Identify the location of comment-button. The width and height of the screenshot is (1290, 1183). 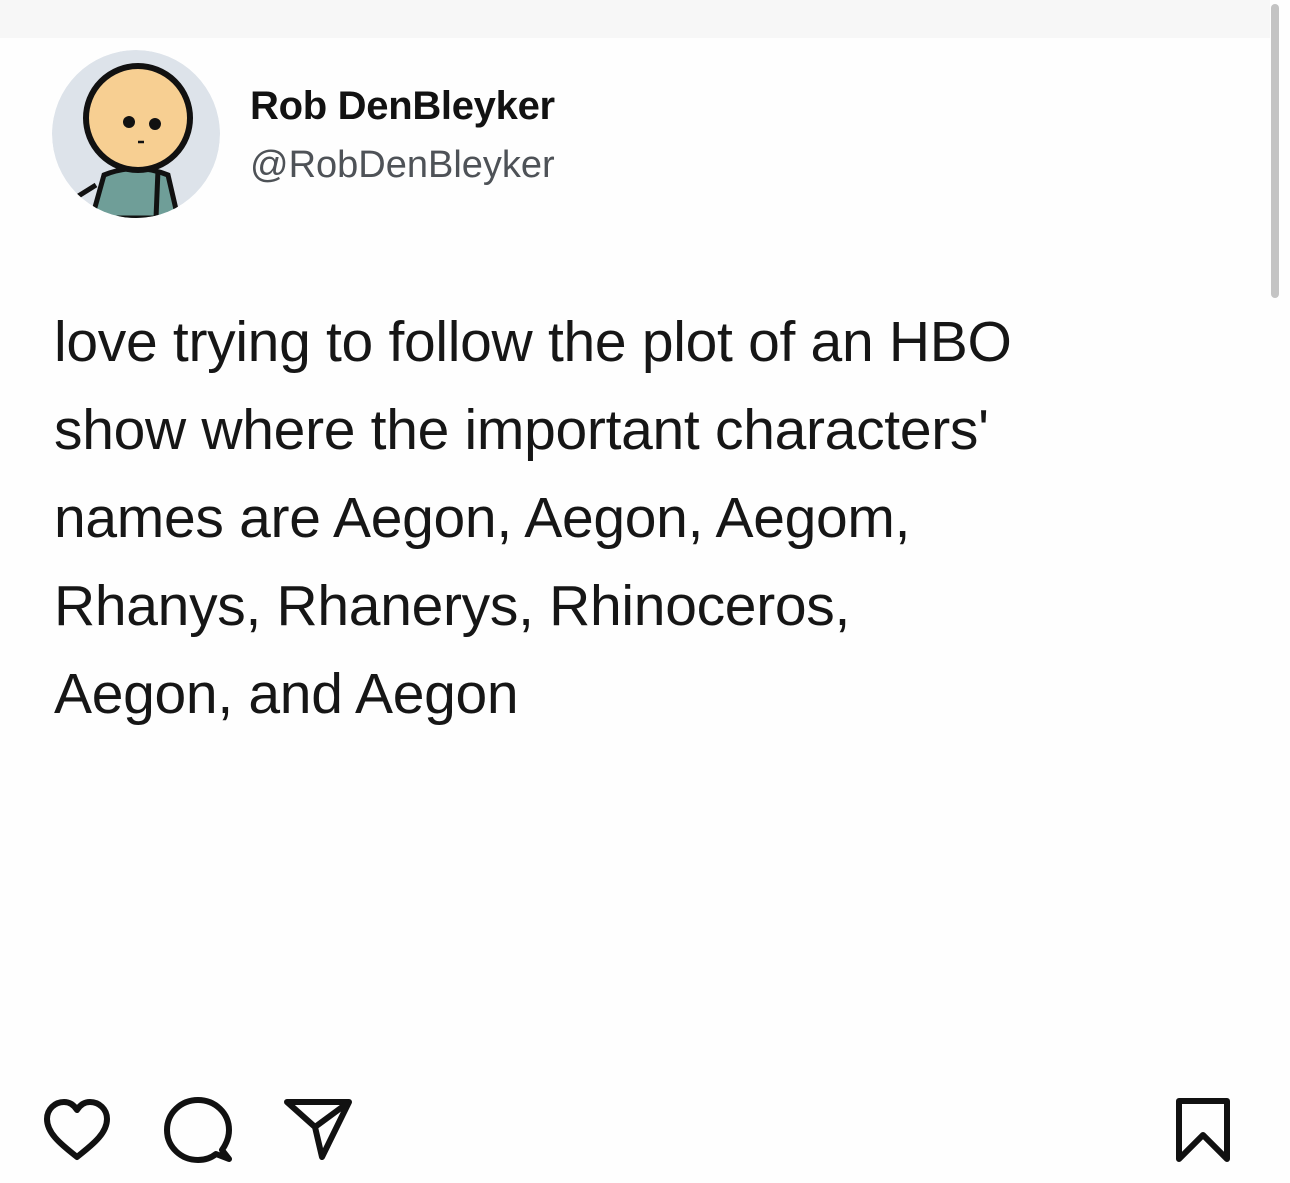
(198, 1130).